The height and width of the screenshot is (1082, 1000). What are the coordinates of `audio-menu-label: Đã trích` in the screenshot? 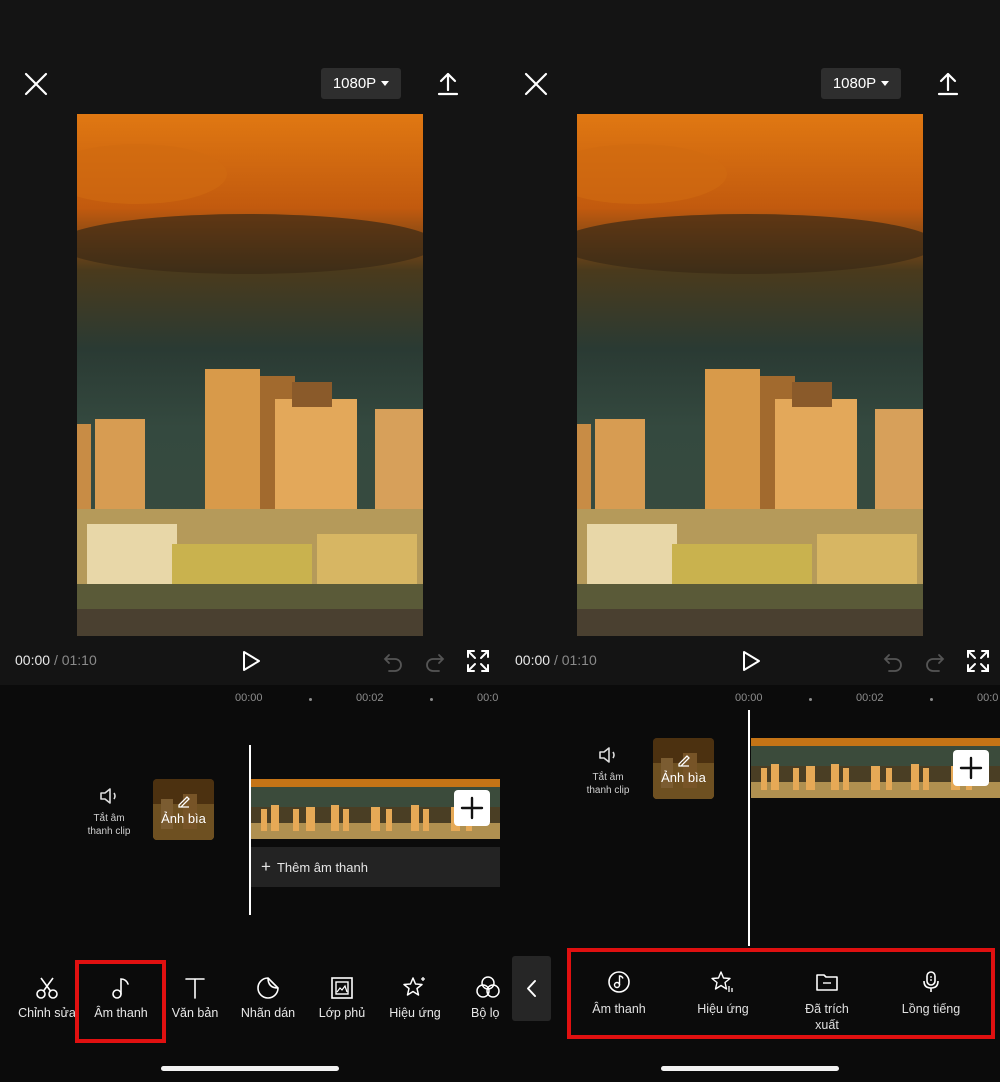 It's located at (827, 1009).